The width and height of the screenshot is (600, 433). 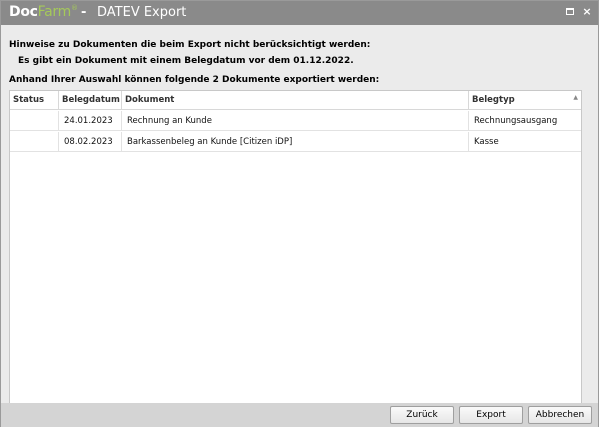 What do you see at coordinates (90, 142) in the screenshot?
I see `cell-belegdatum: 08.02.2023` at bounding box center [90, 142].